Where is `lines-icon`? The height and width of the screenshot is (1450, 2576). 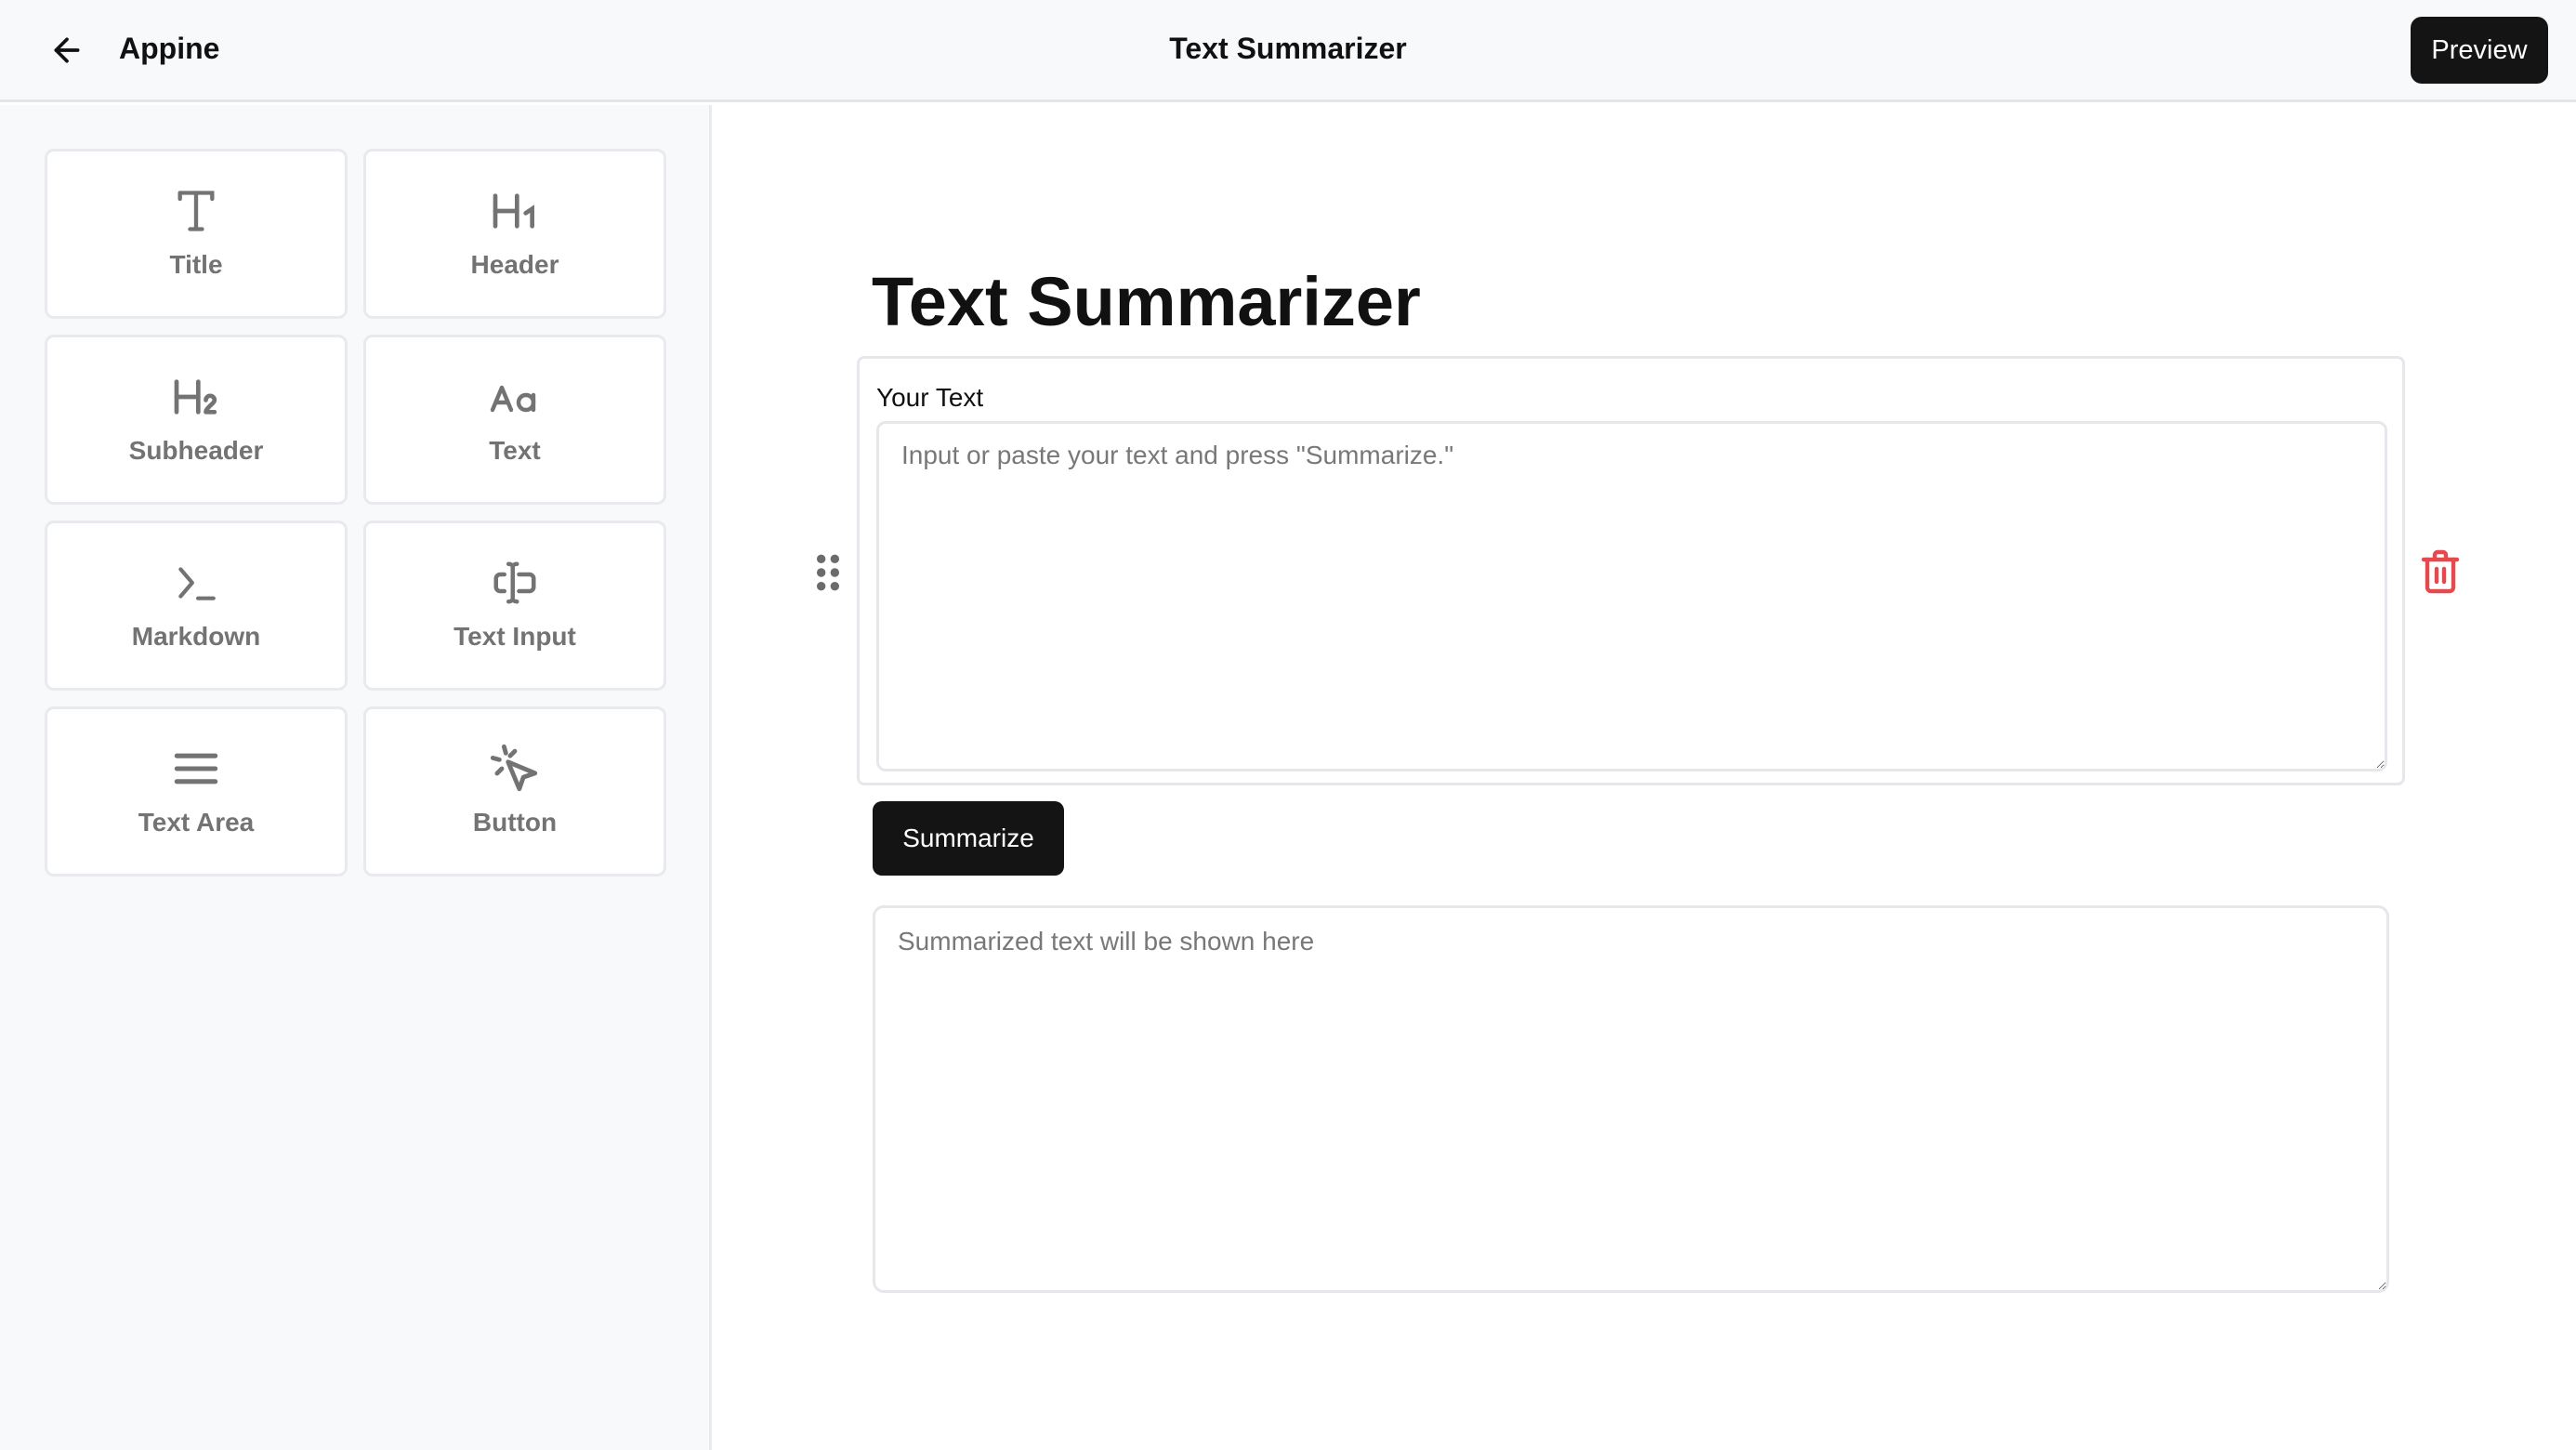 lines-icon is located at coordinates (196, 769).